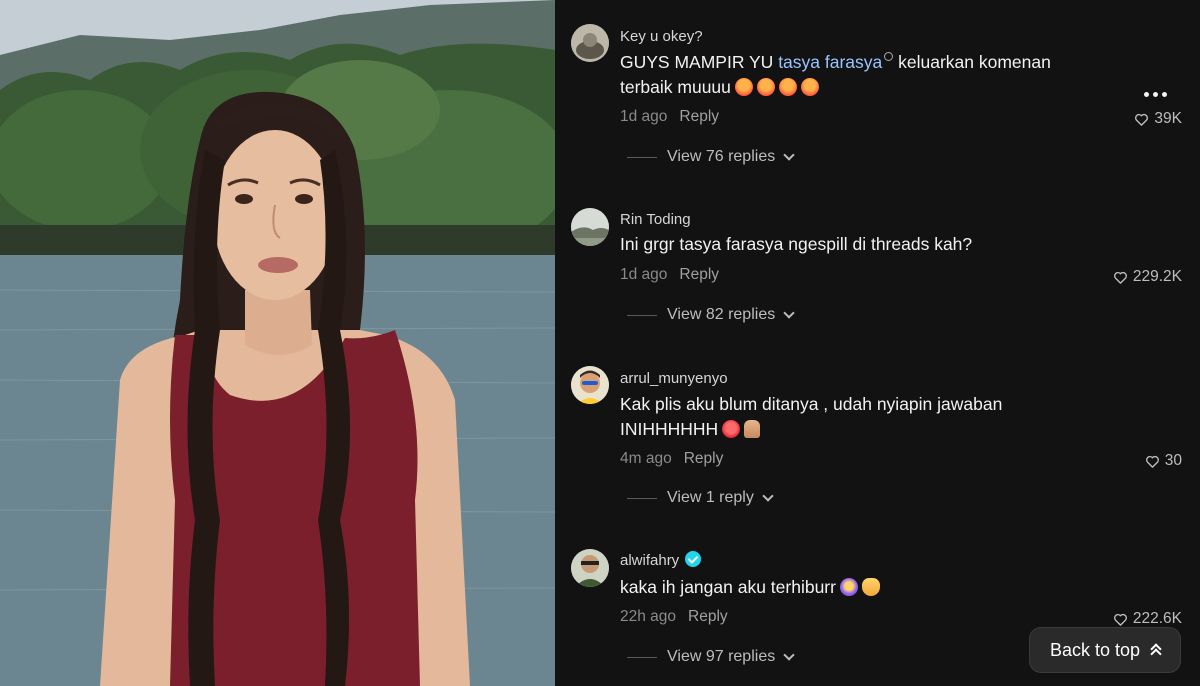  Describe the element at coordinates (889, 56) in the screenshot. I see `search-icon` at that location.